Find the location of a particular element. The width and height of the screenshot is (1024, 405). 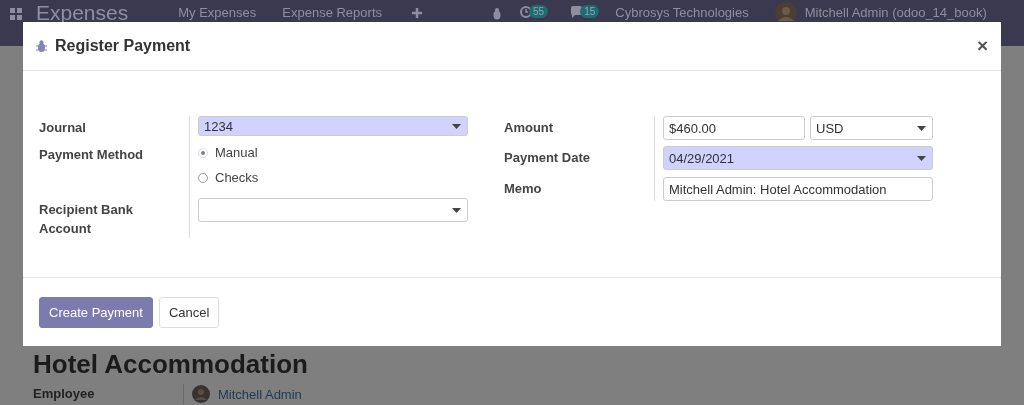

avatar-icon is located at coordinates (201, 394).